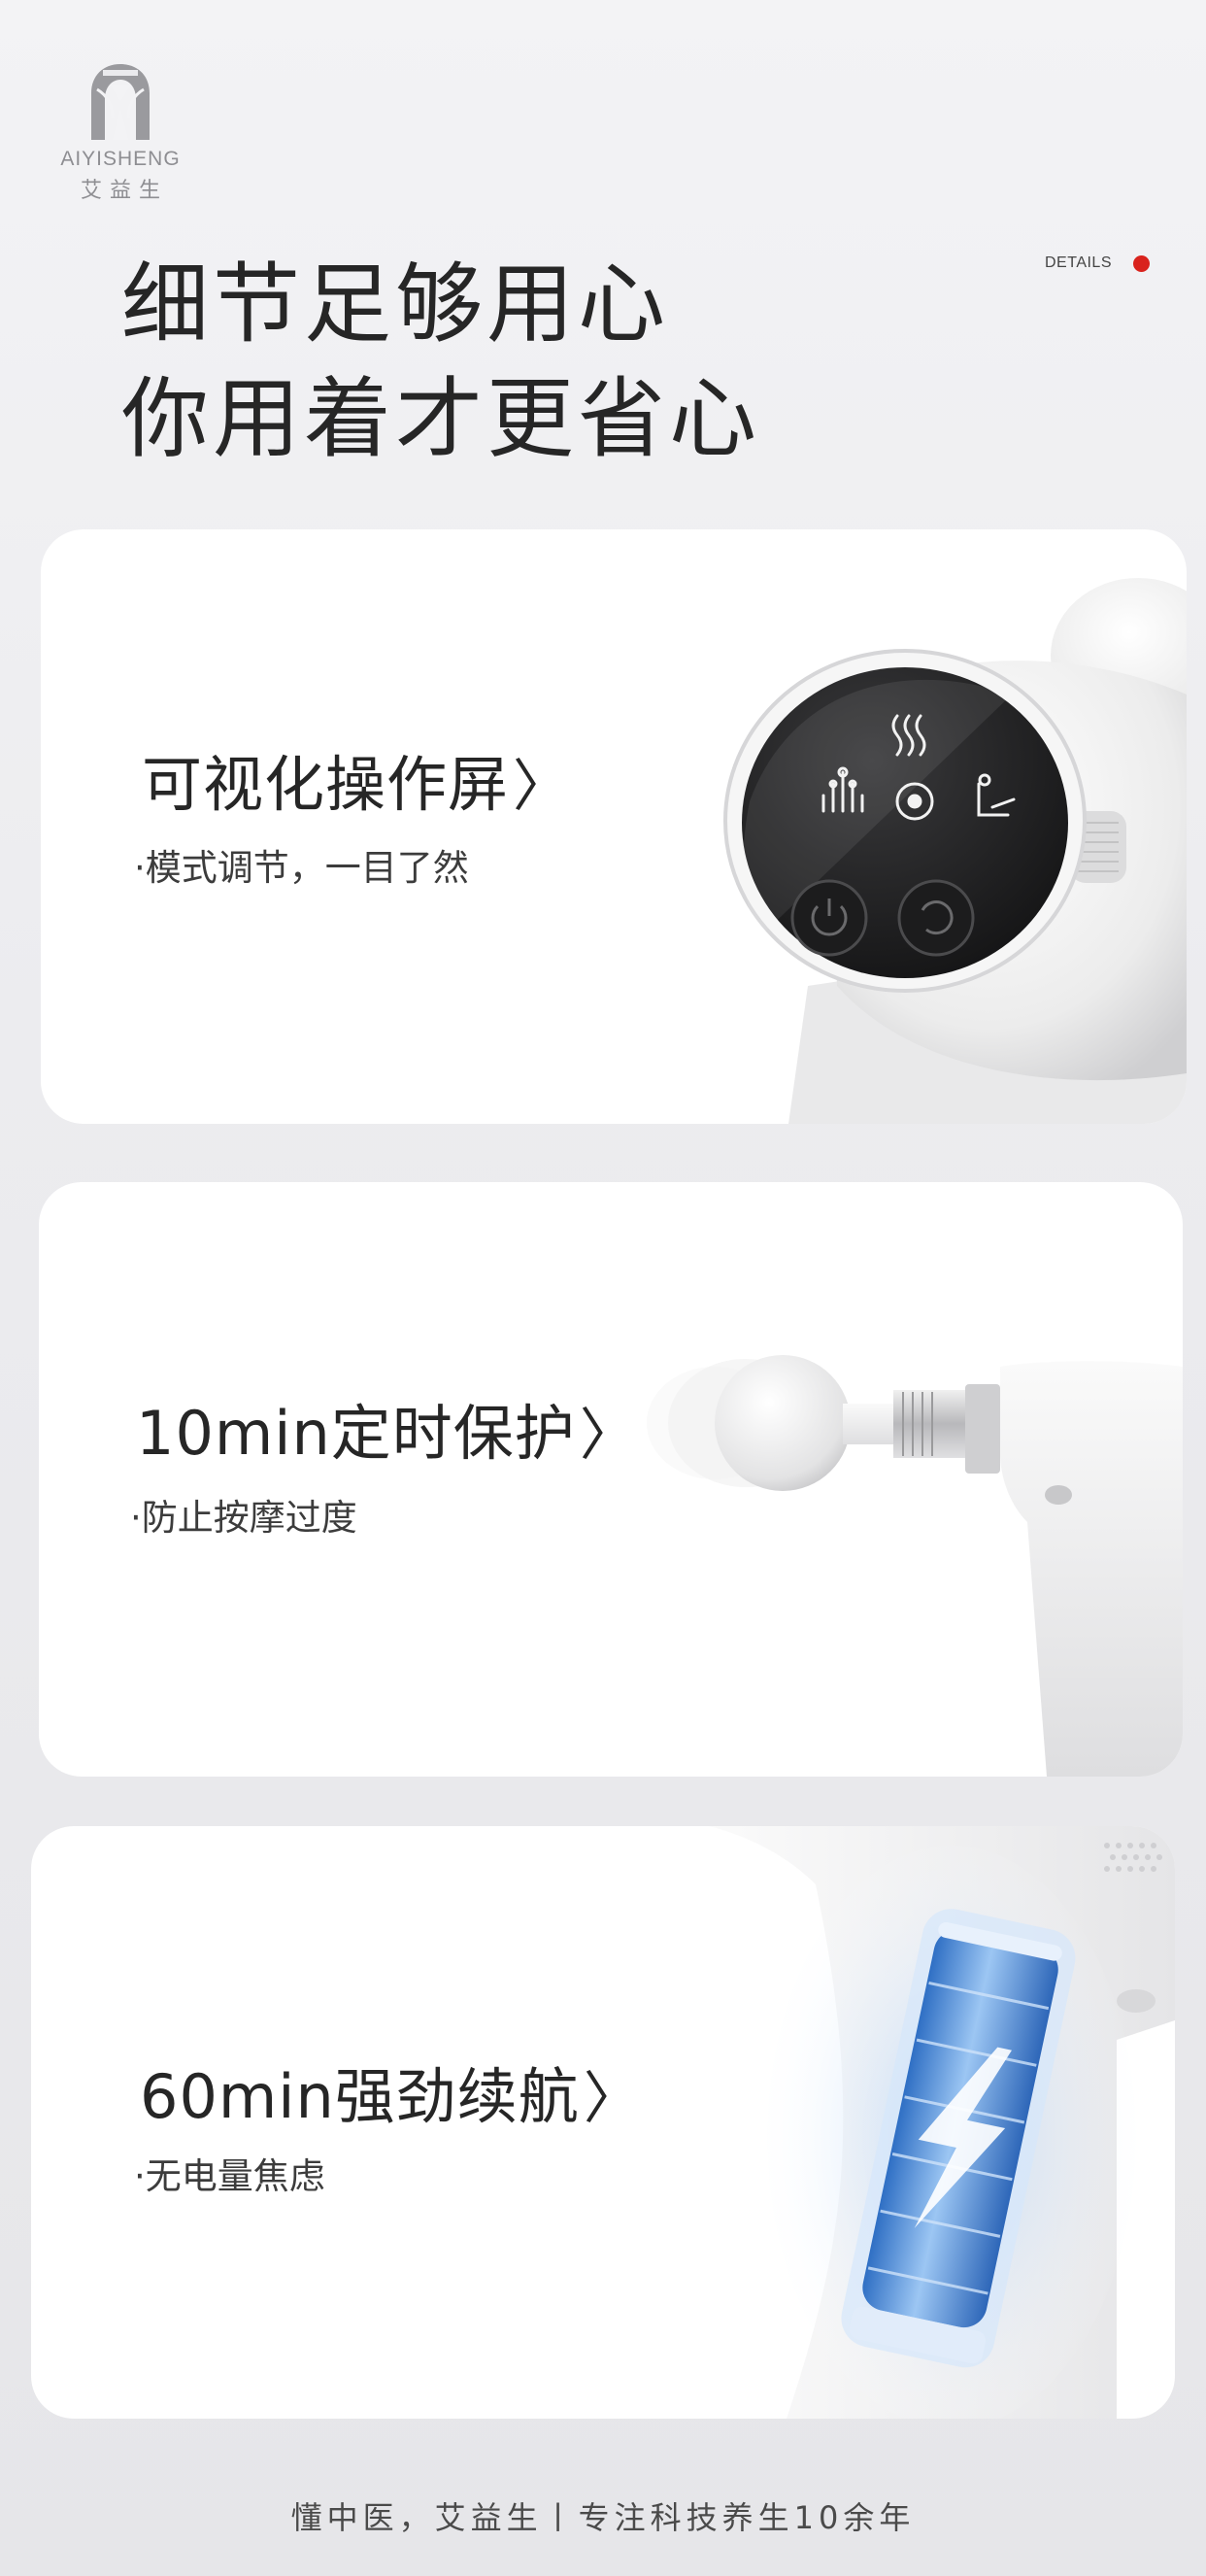 The width and height of the screenshot is (1206, 2576). What do you see at coordinates (441, 419) in the screenshot?
I see `headline-line-2: 你用着才更省心` at bounding box center [441, 419].